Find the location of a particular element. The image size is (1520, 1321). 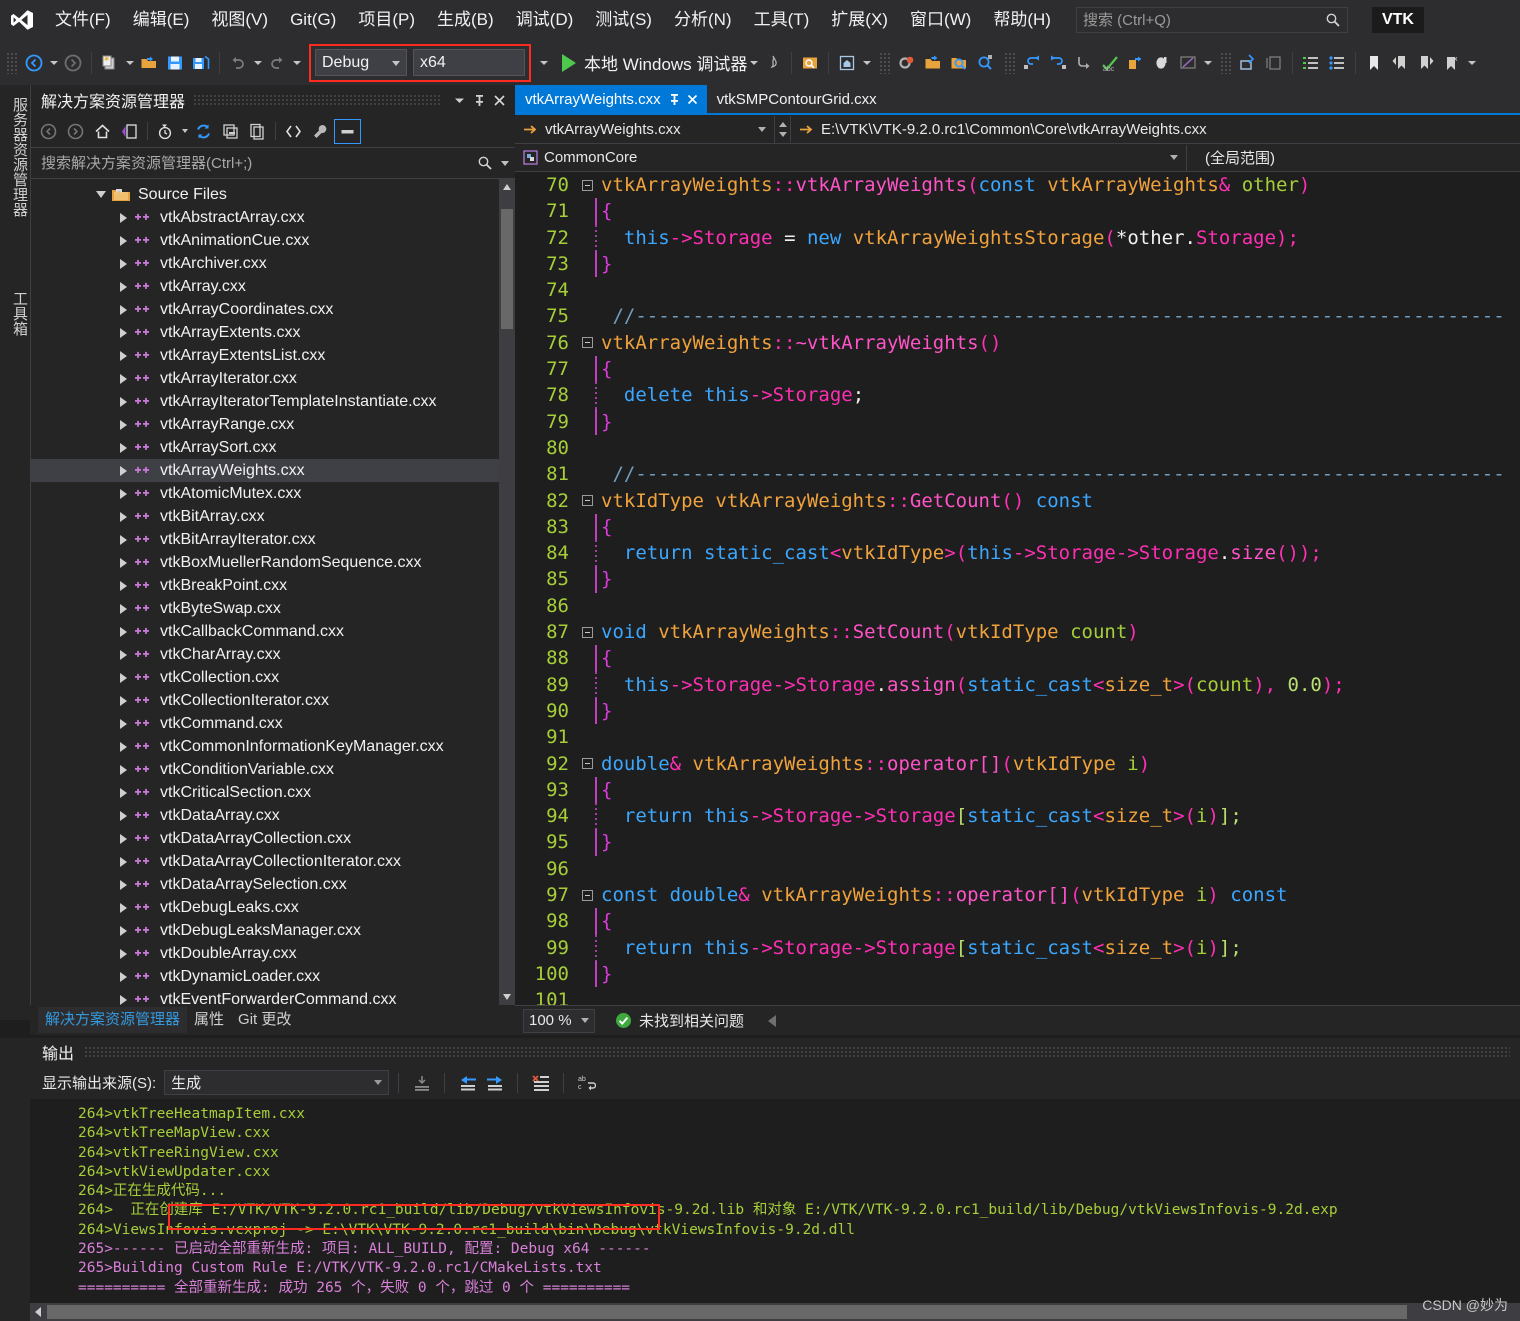

tree-node-file: vtkCommand.cxx is located at coordinates (273, 723).